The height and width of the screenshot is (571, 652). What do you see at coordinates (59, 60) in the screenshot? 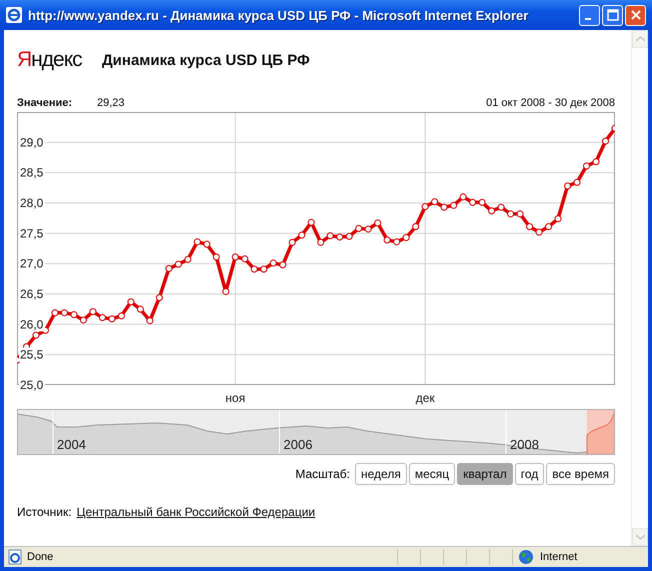
I see `logo: Яндекс` at bounding box center [59, 60].